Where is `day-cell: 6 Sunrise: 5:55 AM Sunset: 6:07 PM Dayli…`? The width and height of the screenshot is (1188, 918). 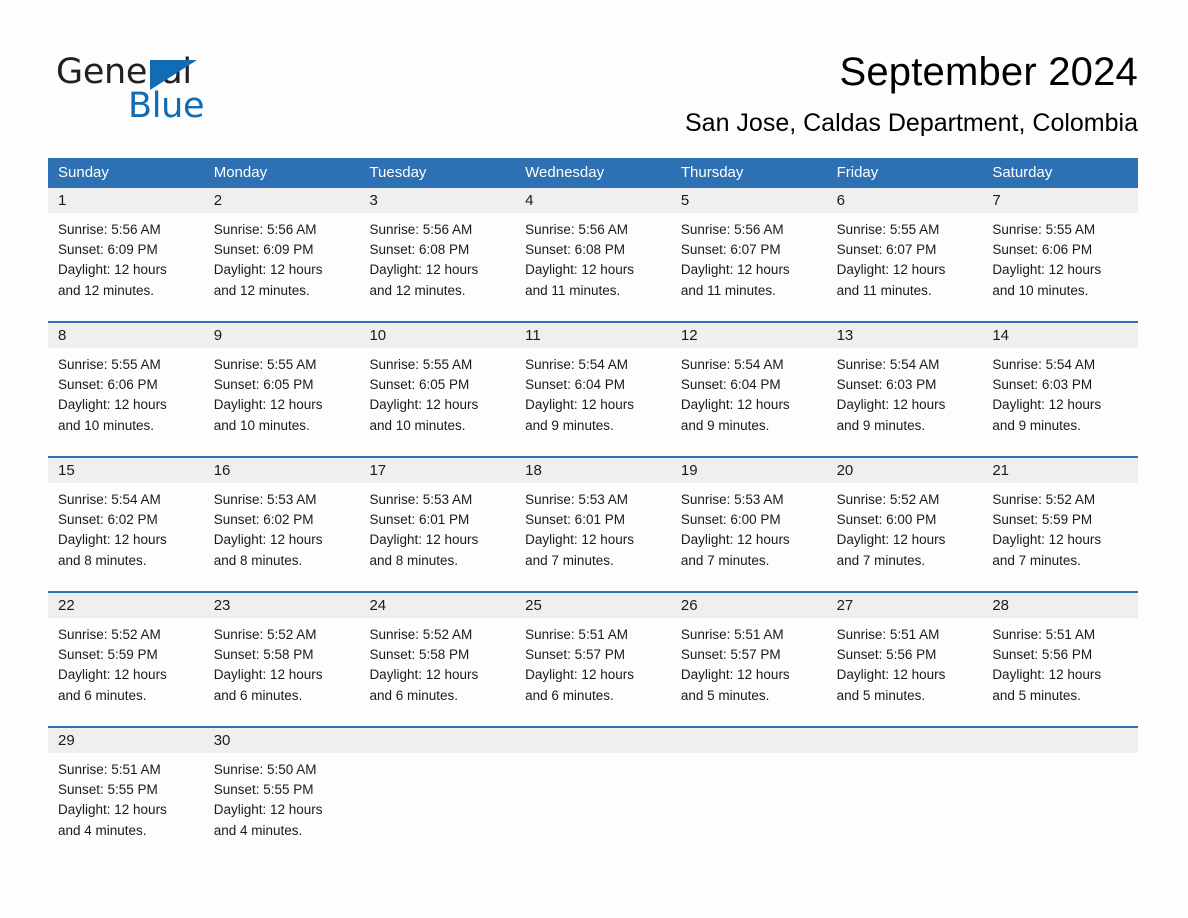
day-cell: 6 Sunrise: 5:55 AM Sunset: 6:07 PM Dayli… is located at coordinates (904, 254).